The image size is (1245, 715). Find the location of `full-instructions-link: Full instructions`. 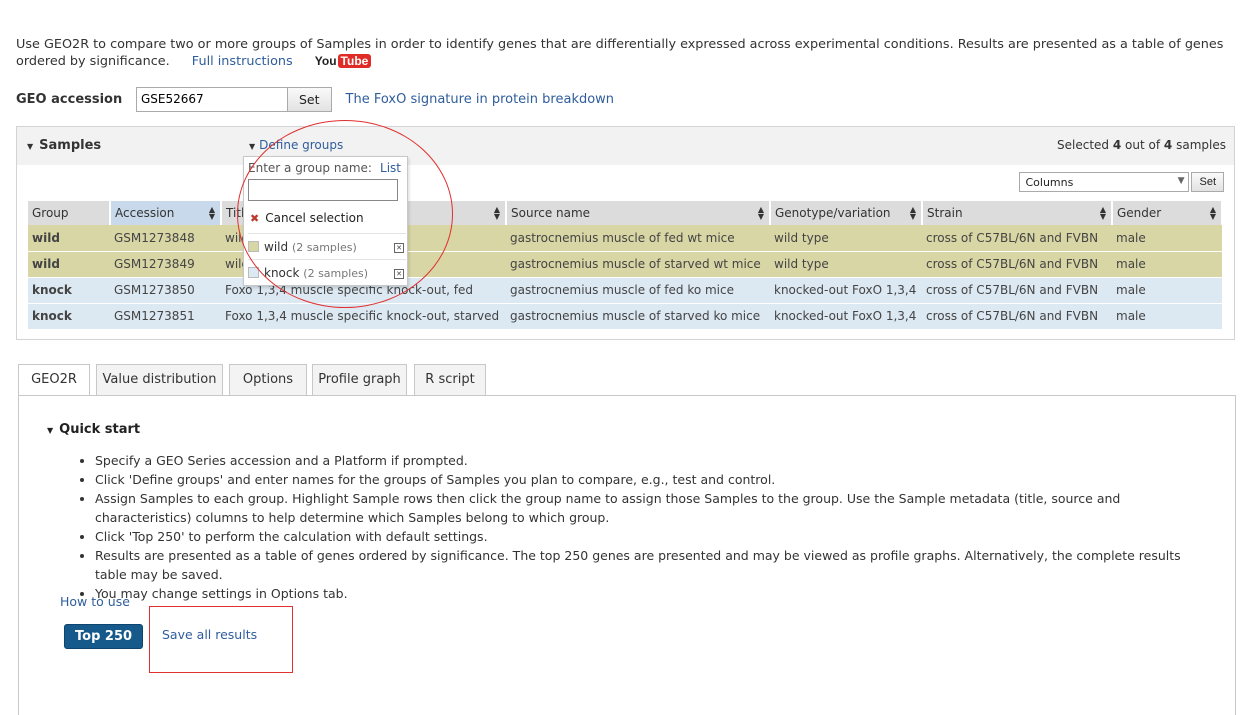

full-instructions-link: Full instructions is located at coordinates (242, 61).